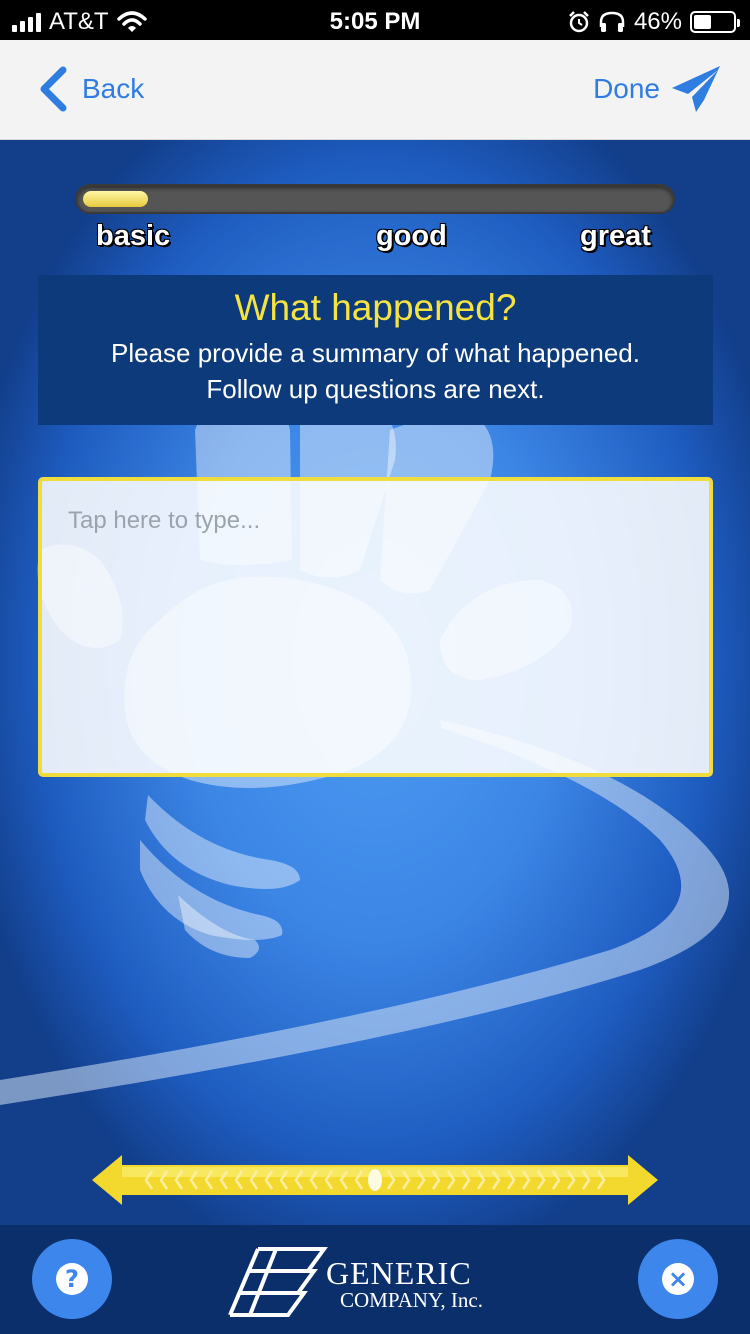  What do you see at coordinates (615, 236) in the screenshot?
I see `level-great: great` at bounding box center [615, 236].